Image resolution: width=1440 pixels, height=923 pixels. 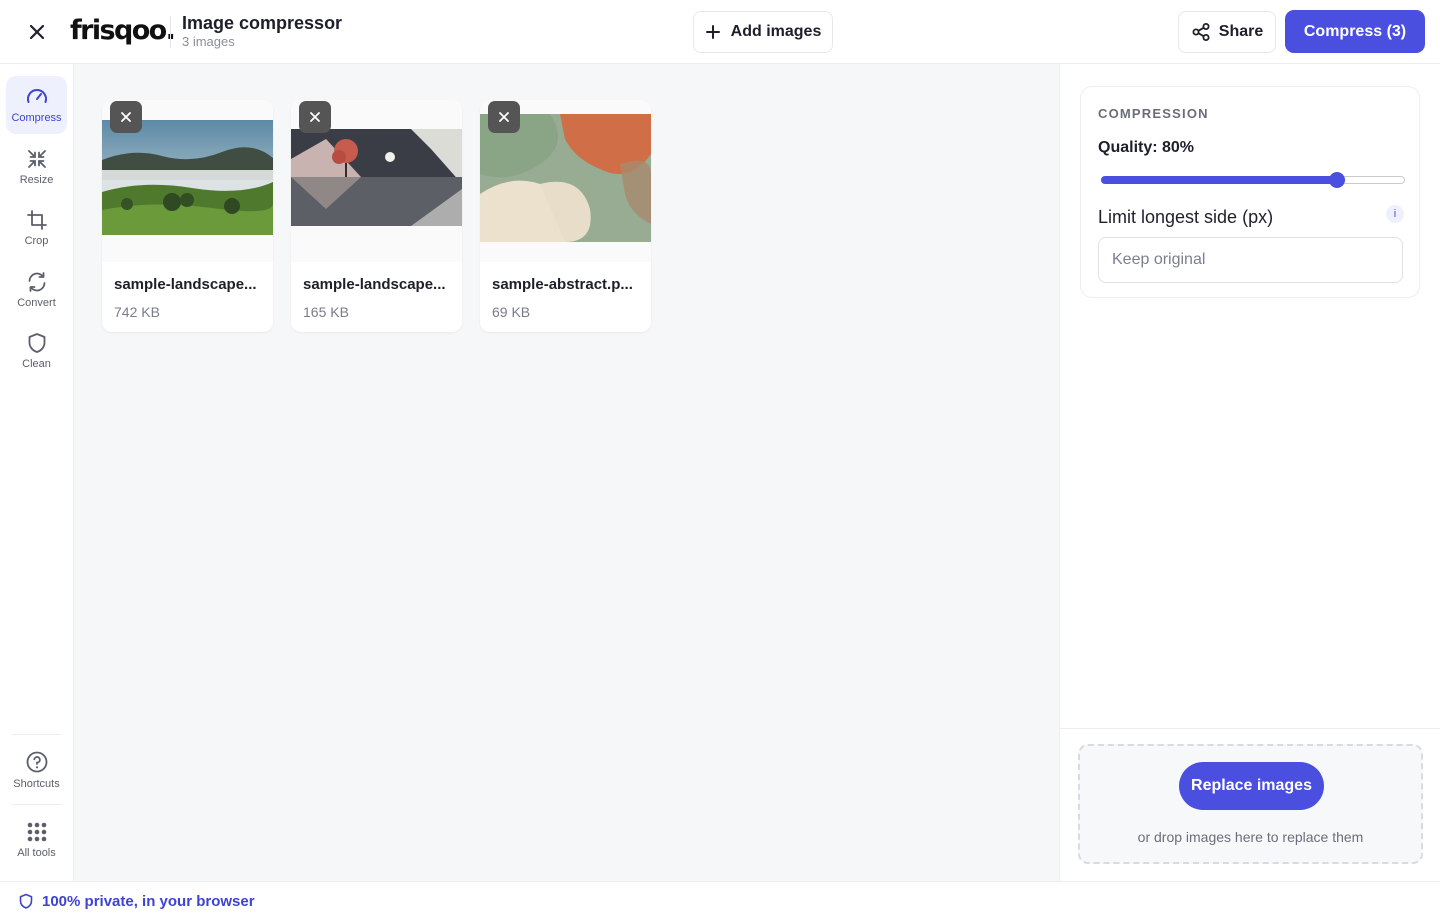 I want to click on gauge-icon, so click(x=36, y=96).